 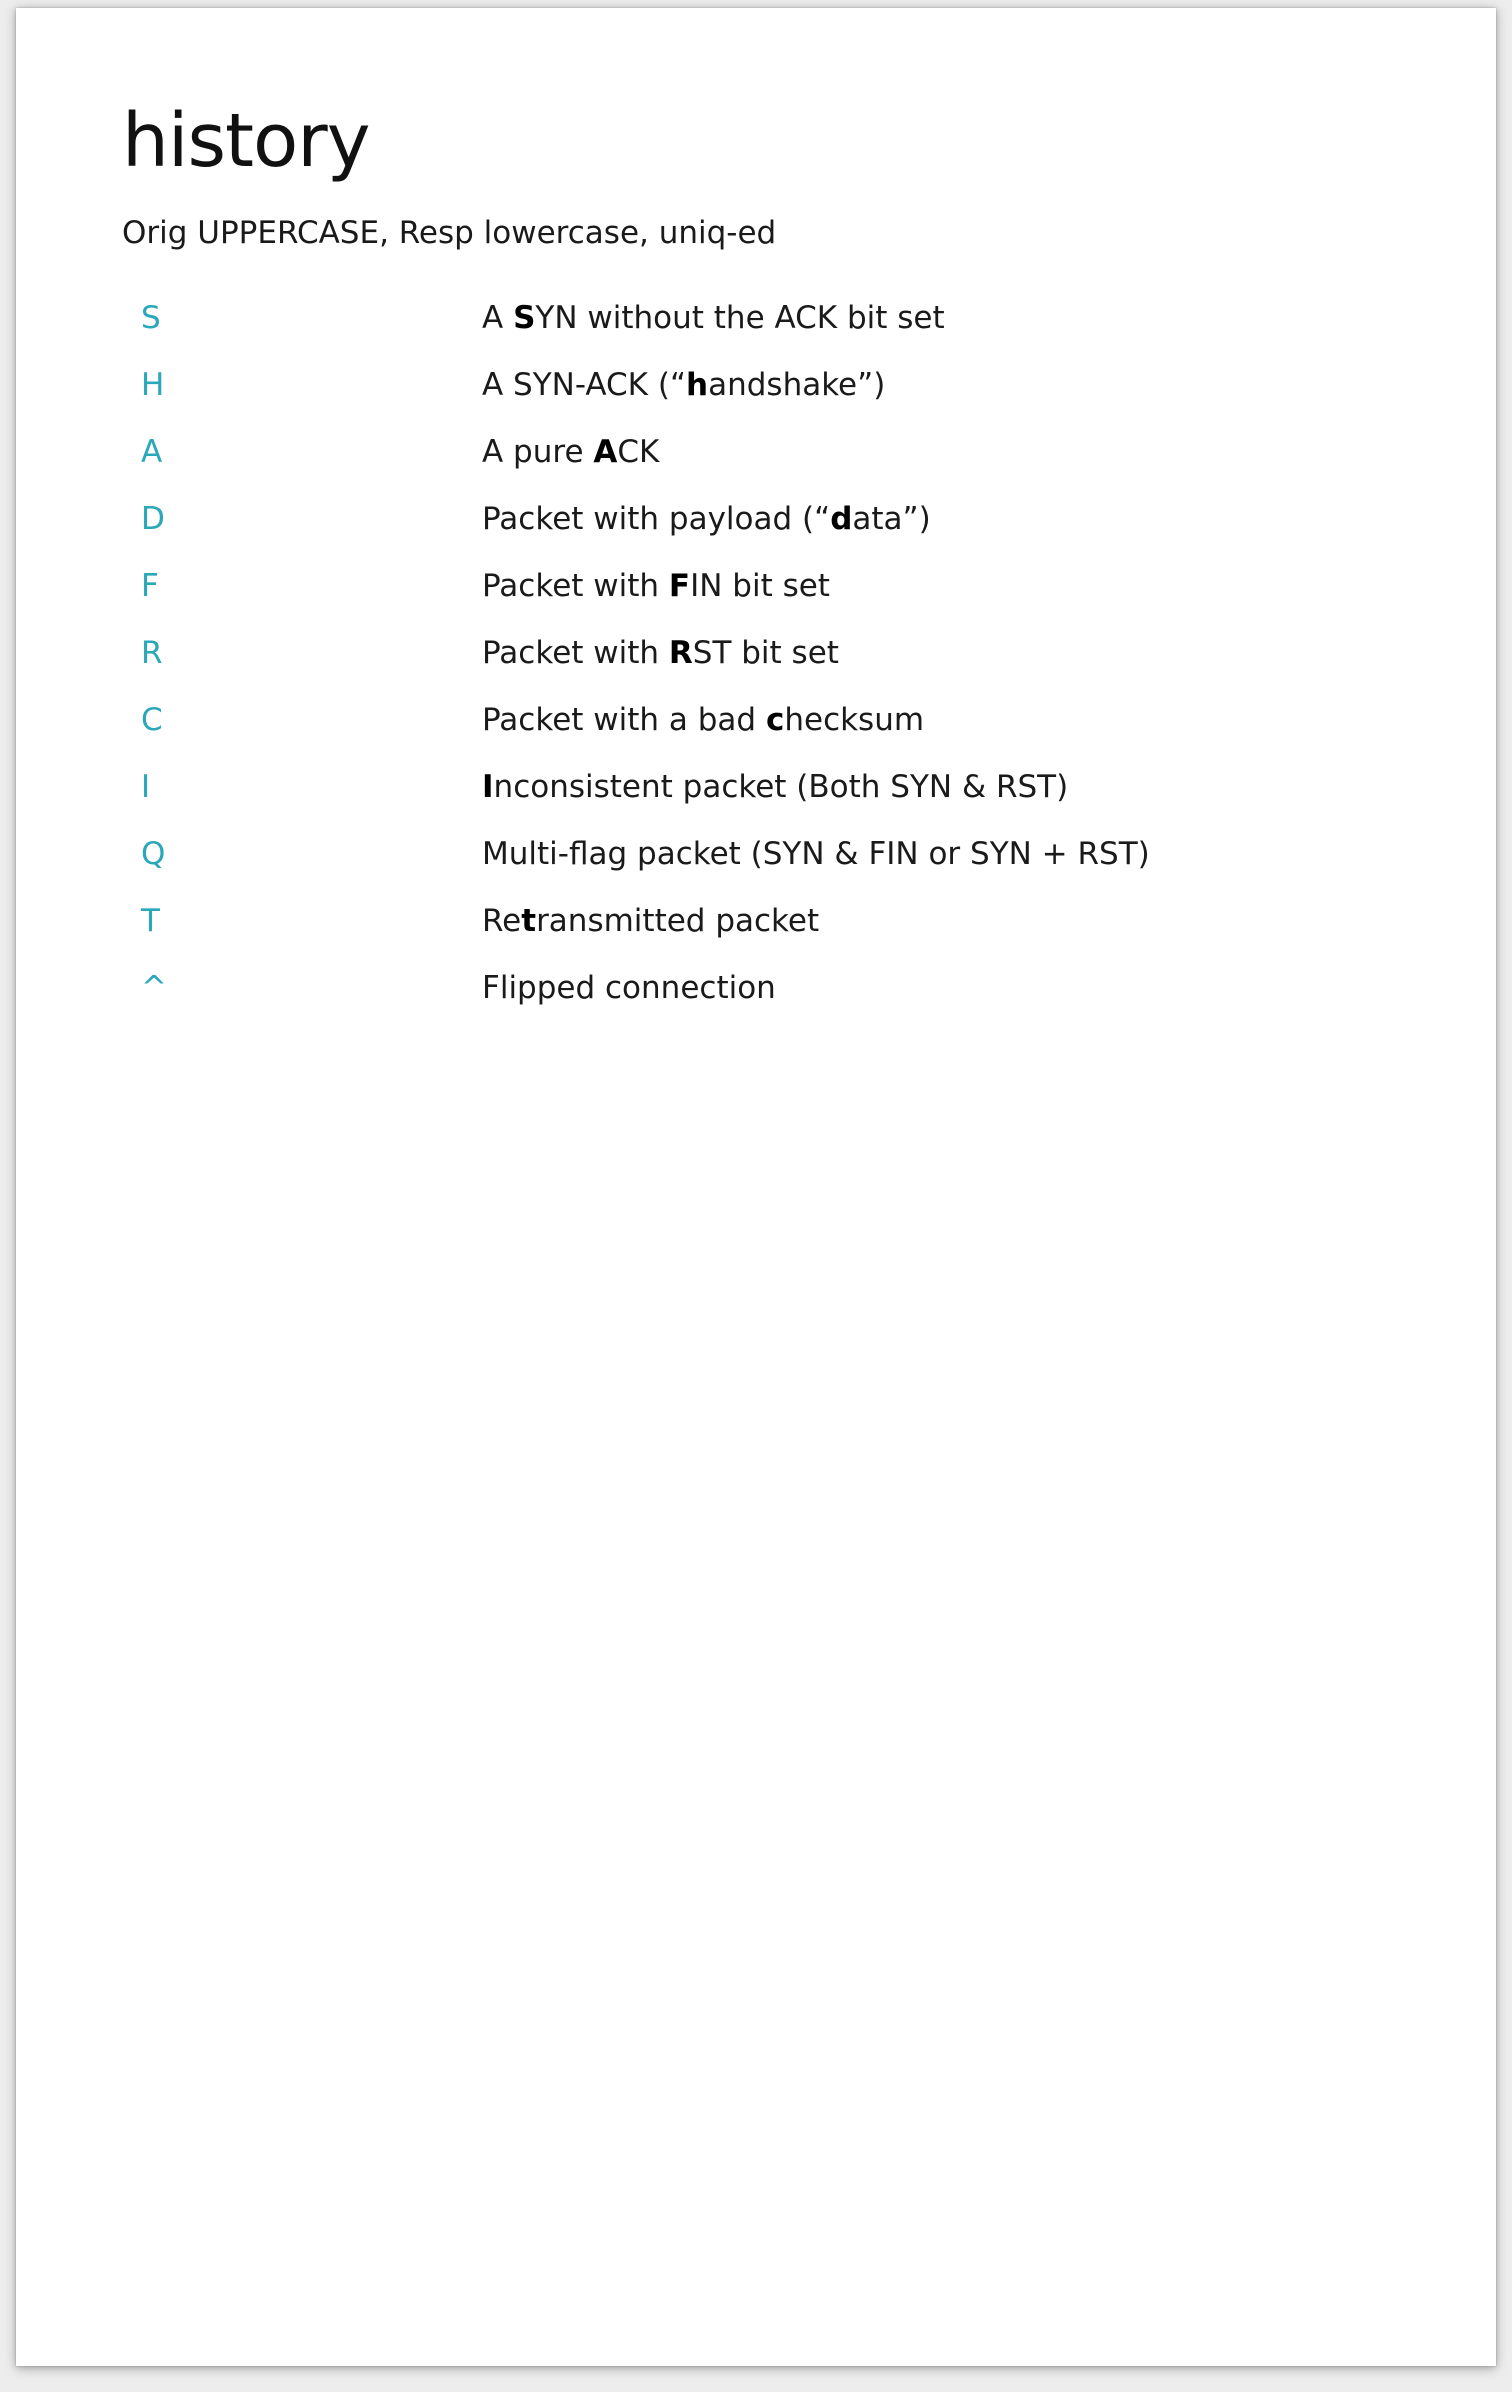 I want to click on history-code: Q, so click(x=153, y=854).